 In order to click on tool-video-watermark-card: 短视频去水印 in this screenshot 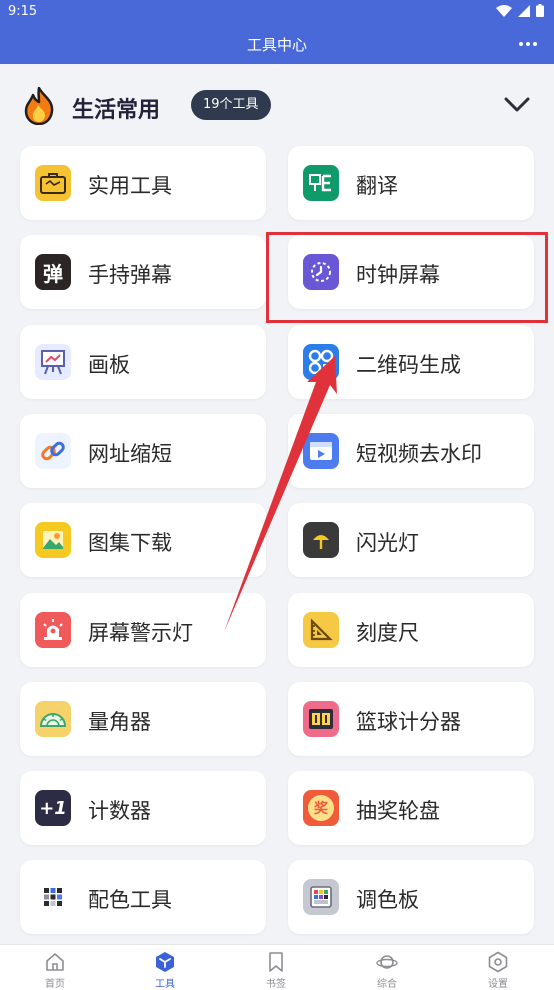, I will do `click(411, 451)`.